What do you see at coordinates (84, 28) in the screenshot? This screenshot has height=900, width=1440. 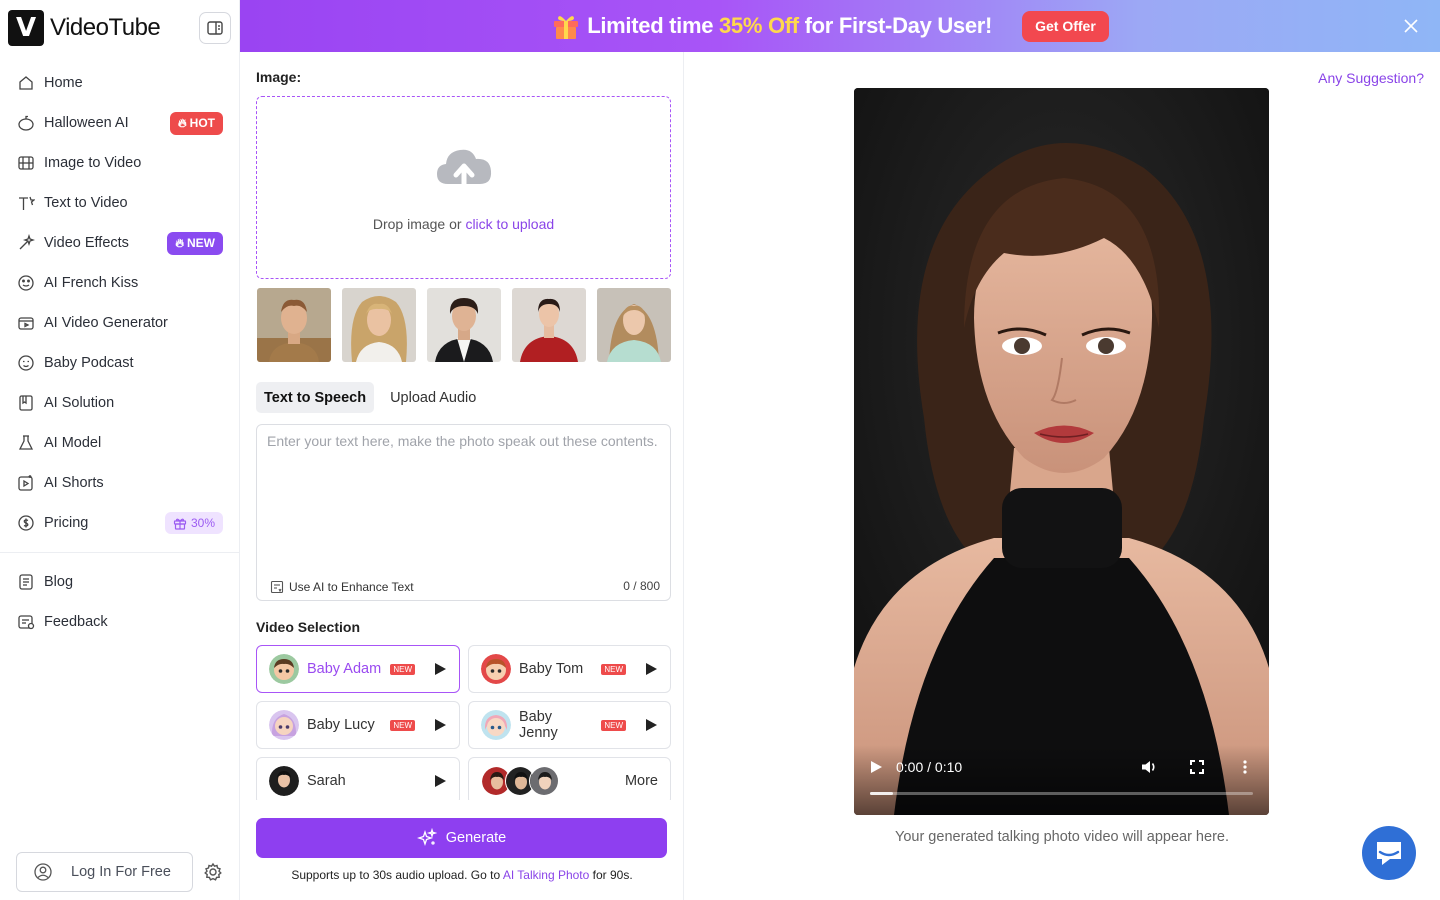 I see `logo: V VideoTube` at bounding box center [84, 28].